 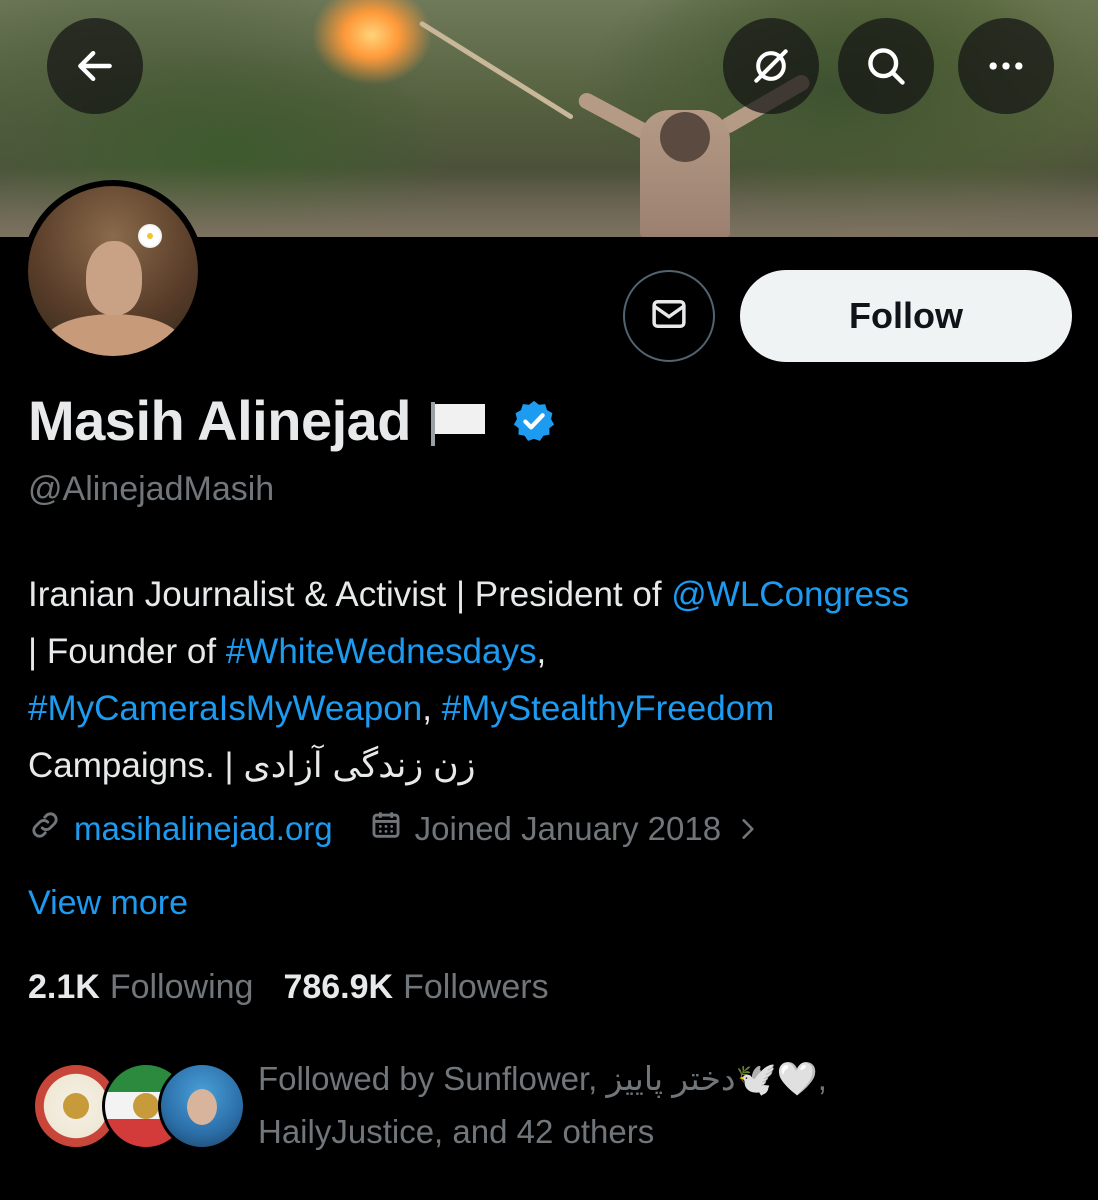 I want to click on follow-button: Follow, so click(x=906, y=316).